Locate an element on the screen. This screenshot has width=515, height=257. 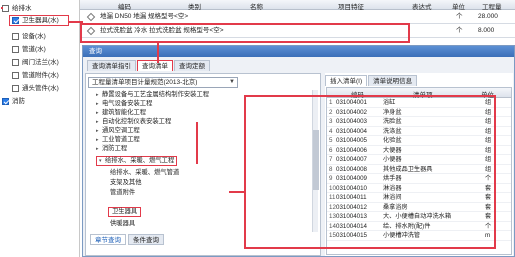
row-item: 淋浴器 is located at coordinates (392, 188).